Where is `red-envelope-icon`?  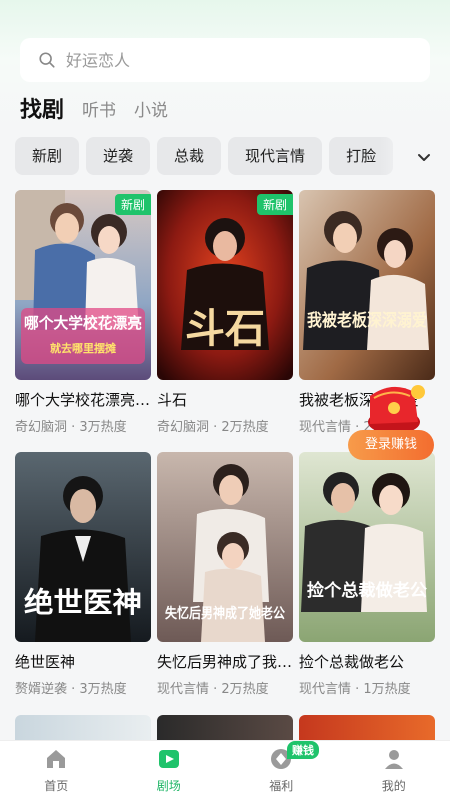
red-envelope-icon is located at coordinates (396, 409).